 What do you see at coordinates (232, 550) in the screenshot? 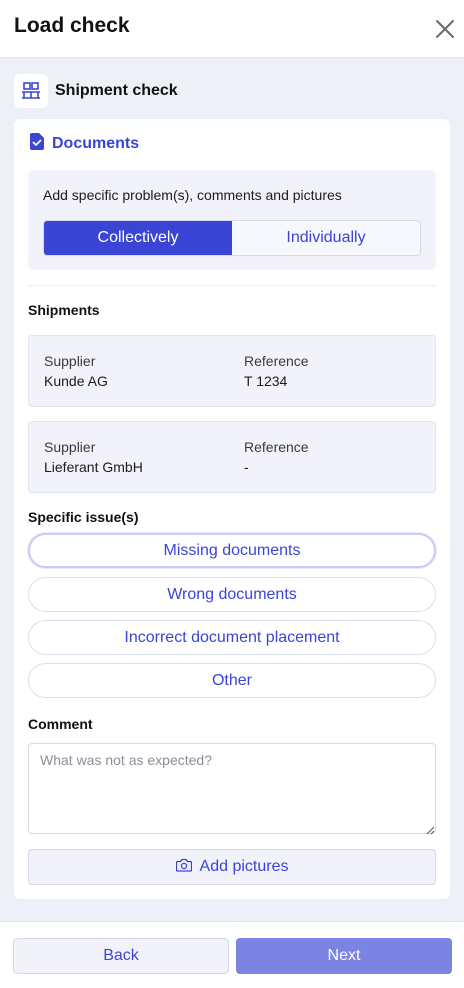
I see `issue-missing-documents: Missing documents` at bounding box center [232, 550].